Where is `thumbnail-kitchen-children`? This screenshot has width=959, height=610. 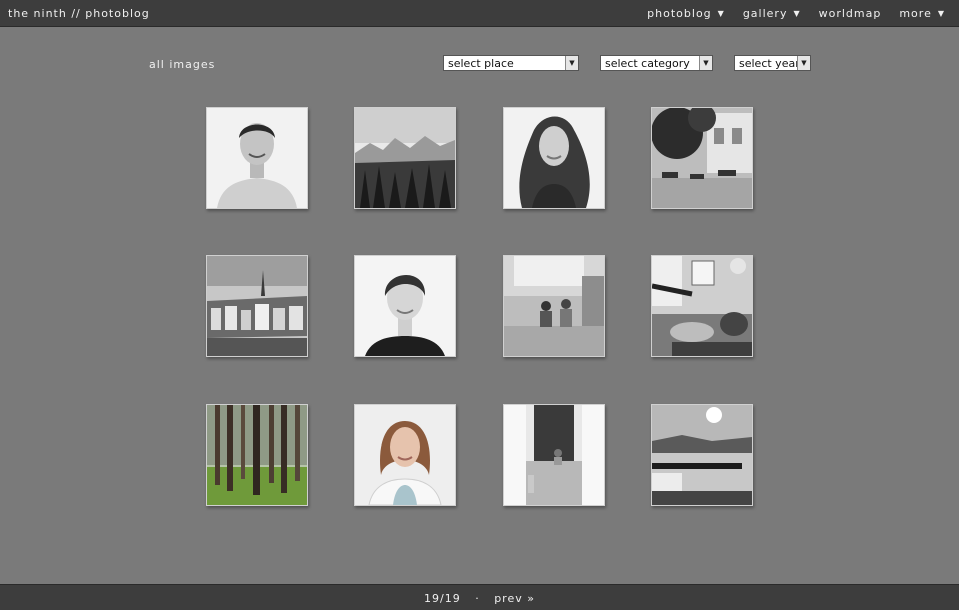 thumbnail-kitchen-children is located at coordinates (554, 306).